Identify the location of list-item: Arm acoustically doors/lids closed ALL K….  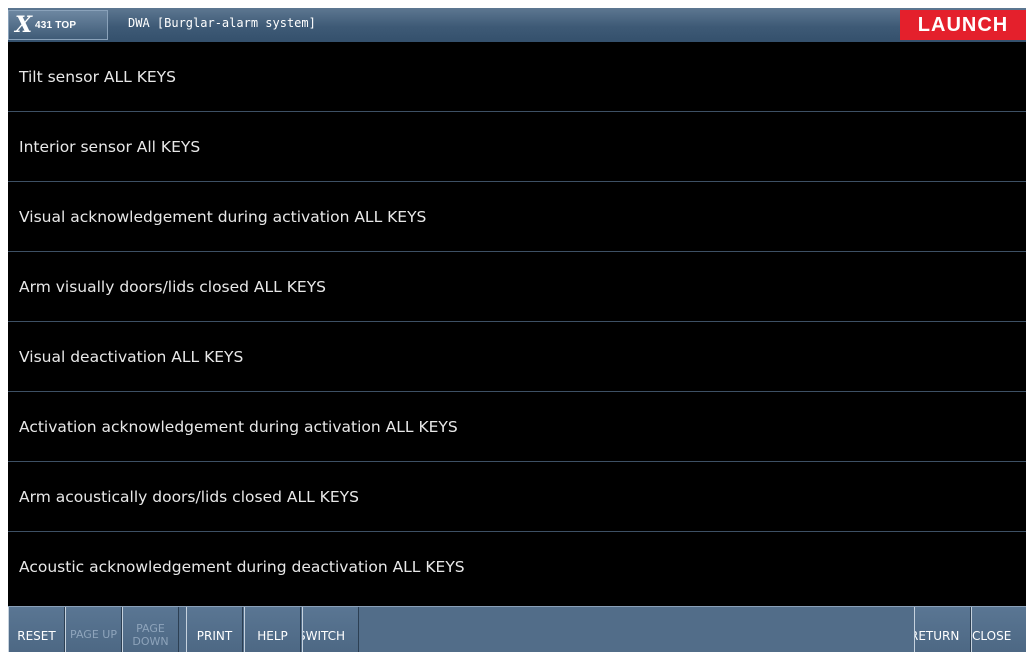
(517, 497).